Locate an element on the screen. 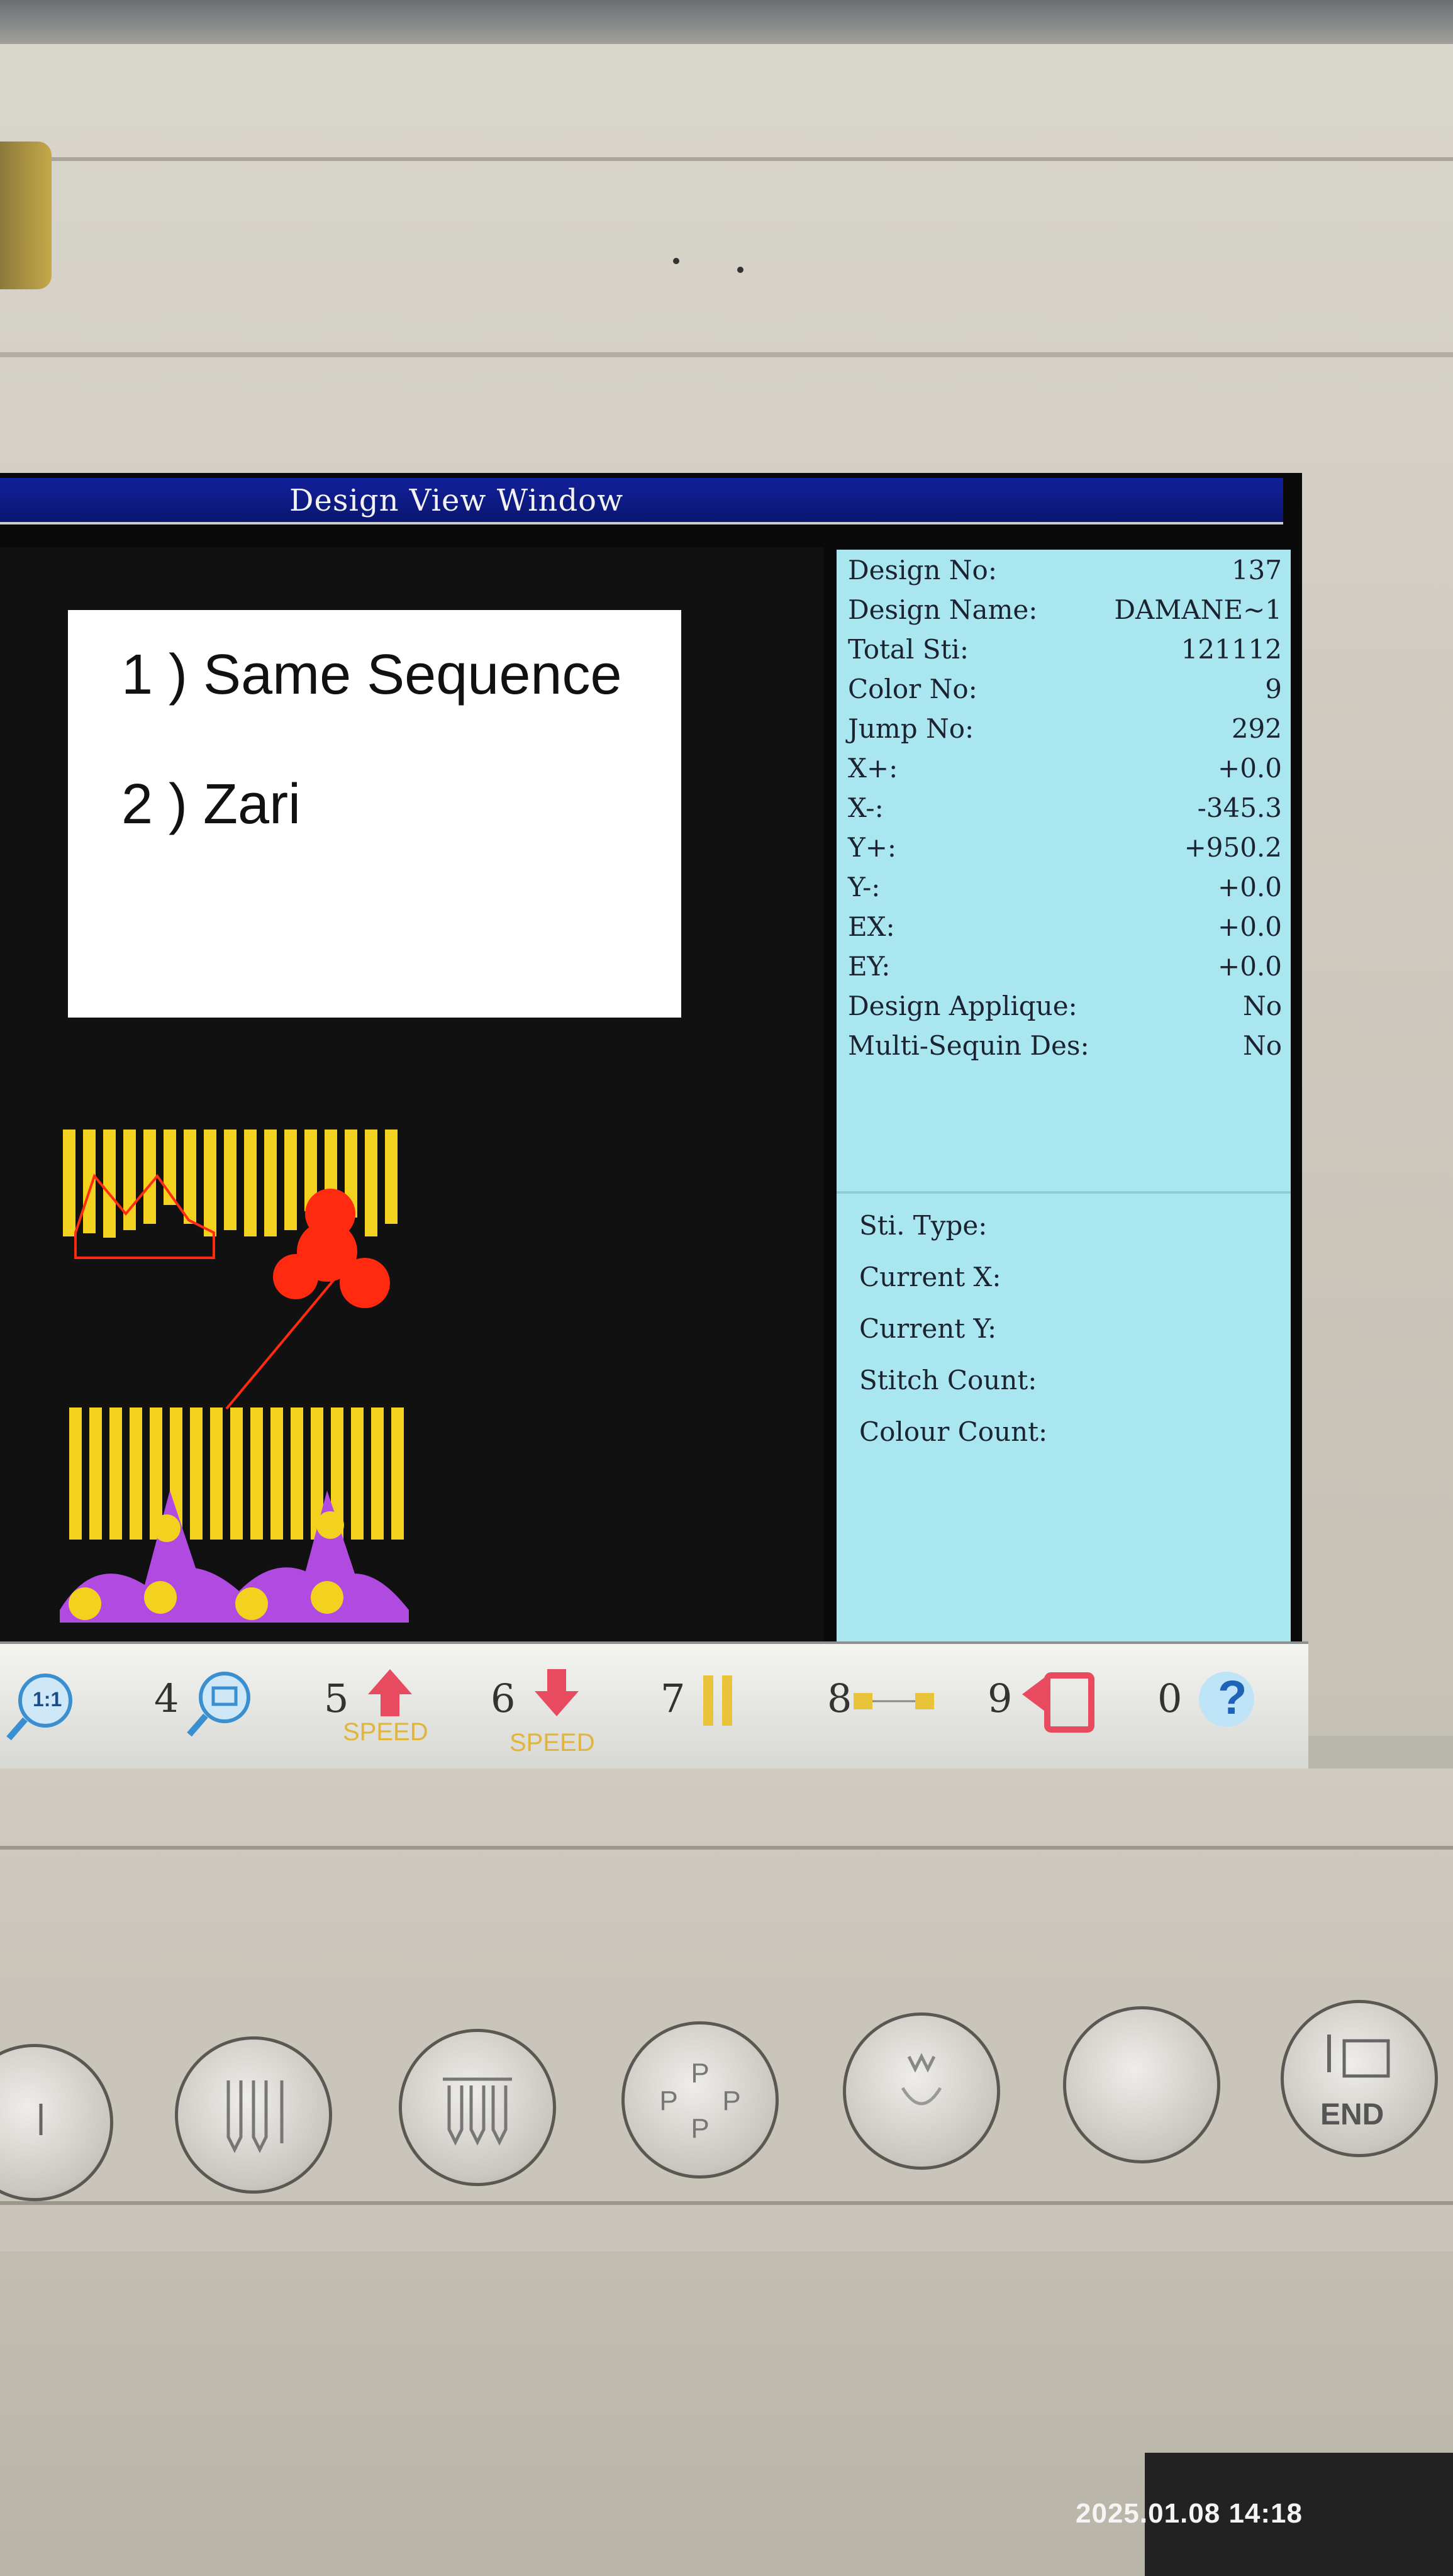 Image resolution: width=1453 pixels, height=2576 pixels. fkey-num-6: 6 is located at coordinates (503, 1698).